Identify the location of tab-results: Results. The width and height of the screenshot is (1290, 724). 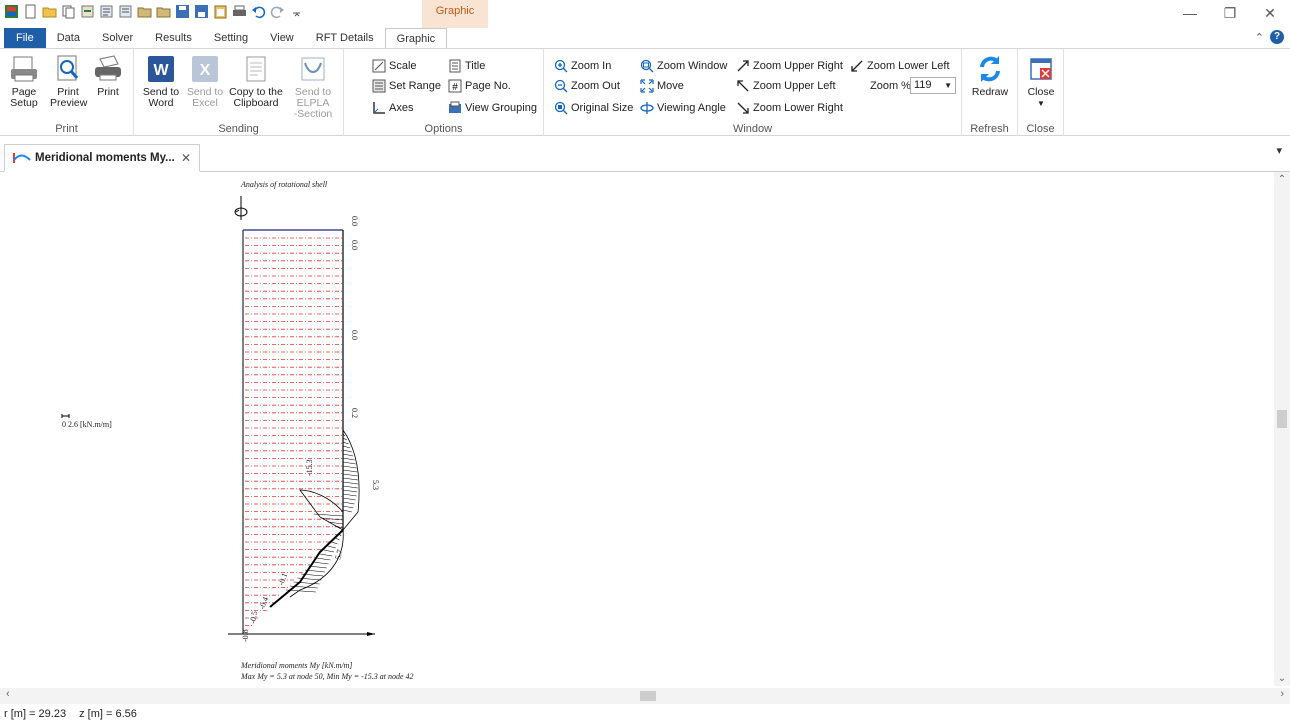
(173, 38).